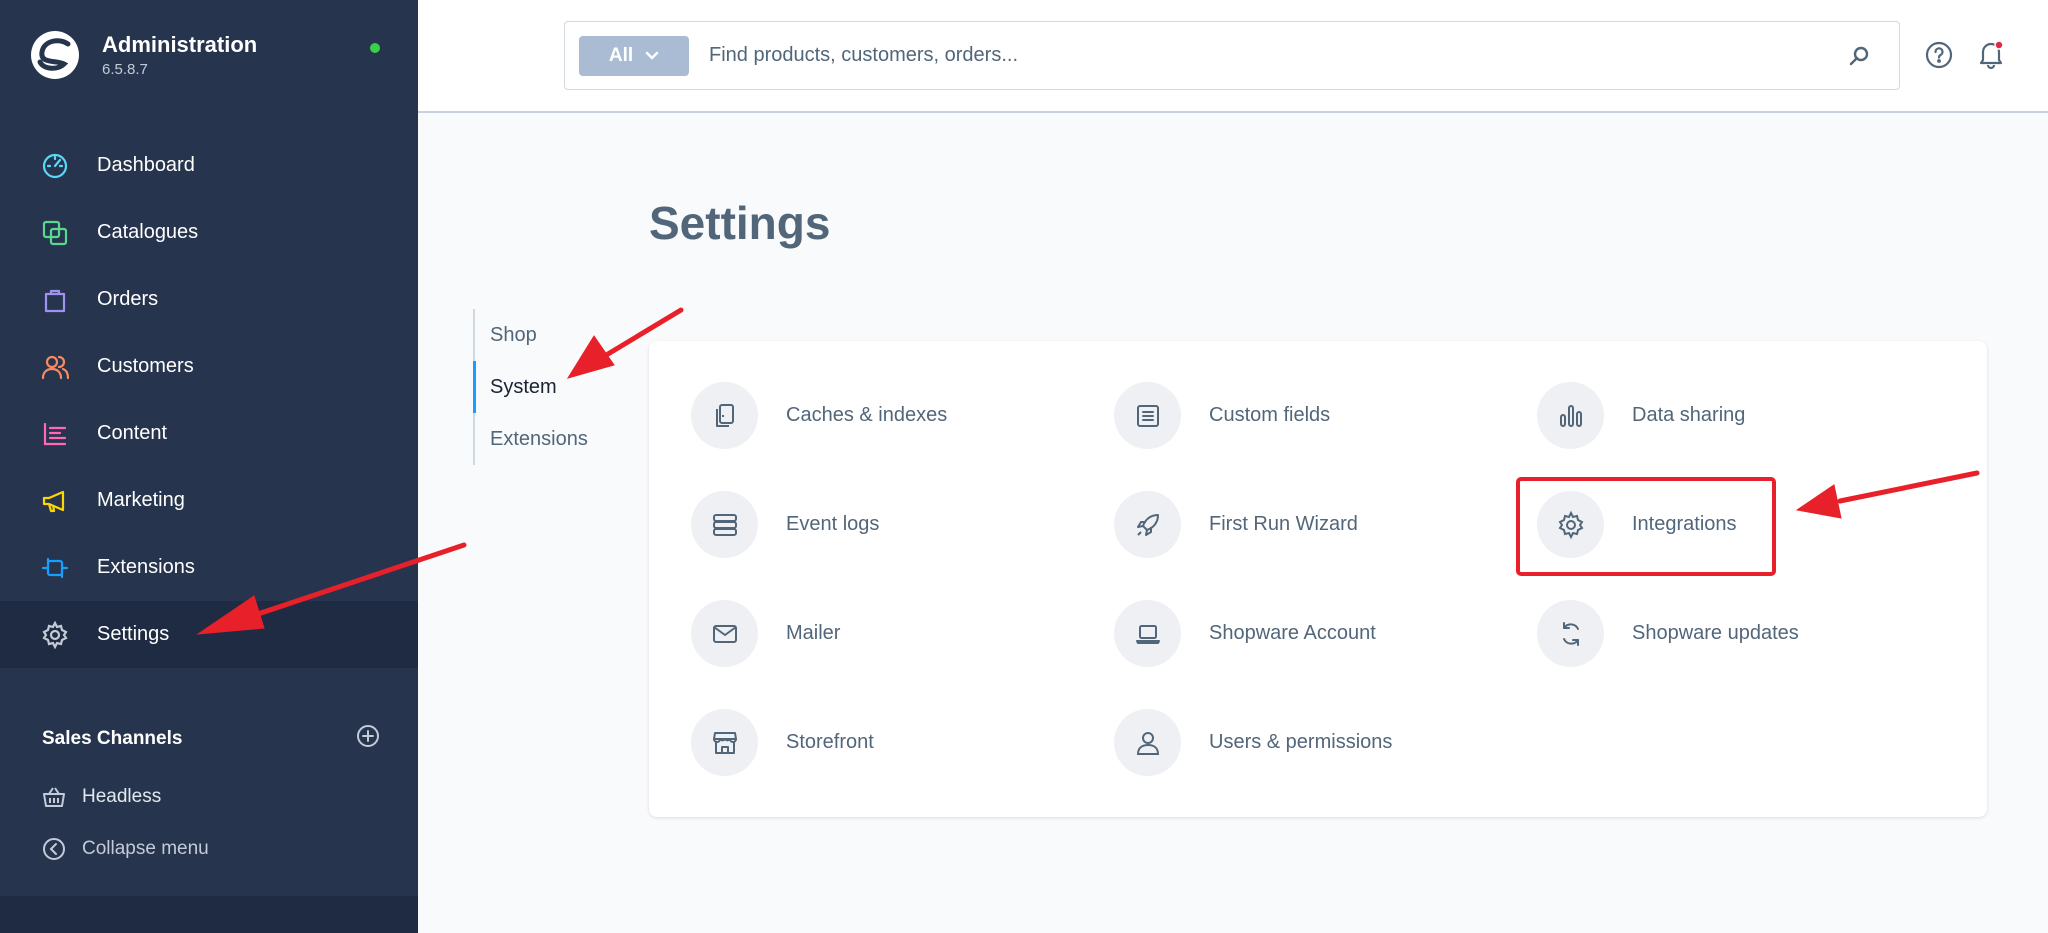 Image resolution: width=2048 pixels, height=933 pixels. Describe the element at coordinates (145, 366) in the screenshot. I see `sidebar-item-label: Customers` at that location.